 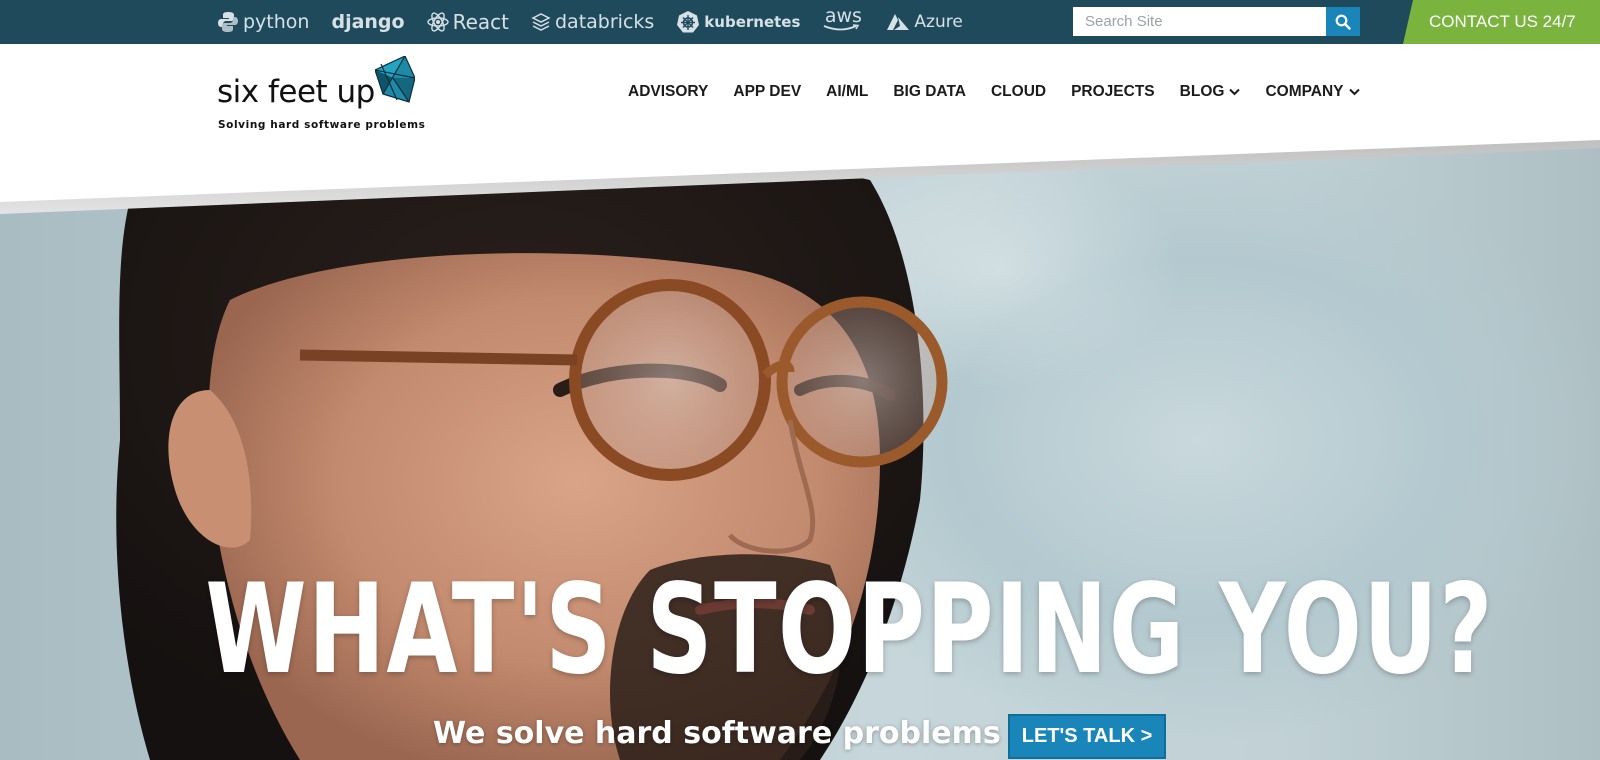 I want to click on react-logo: React, so click(x=467, y=22).